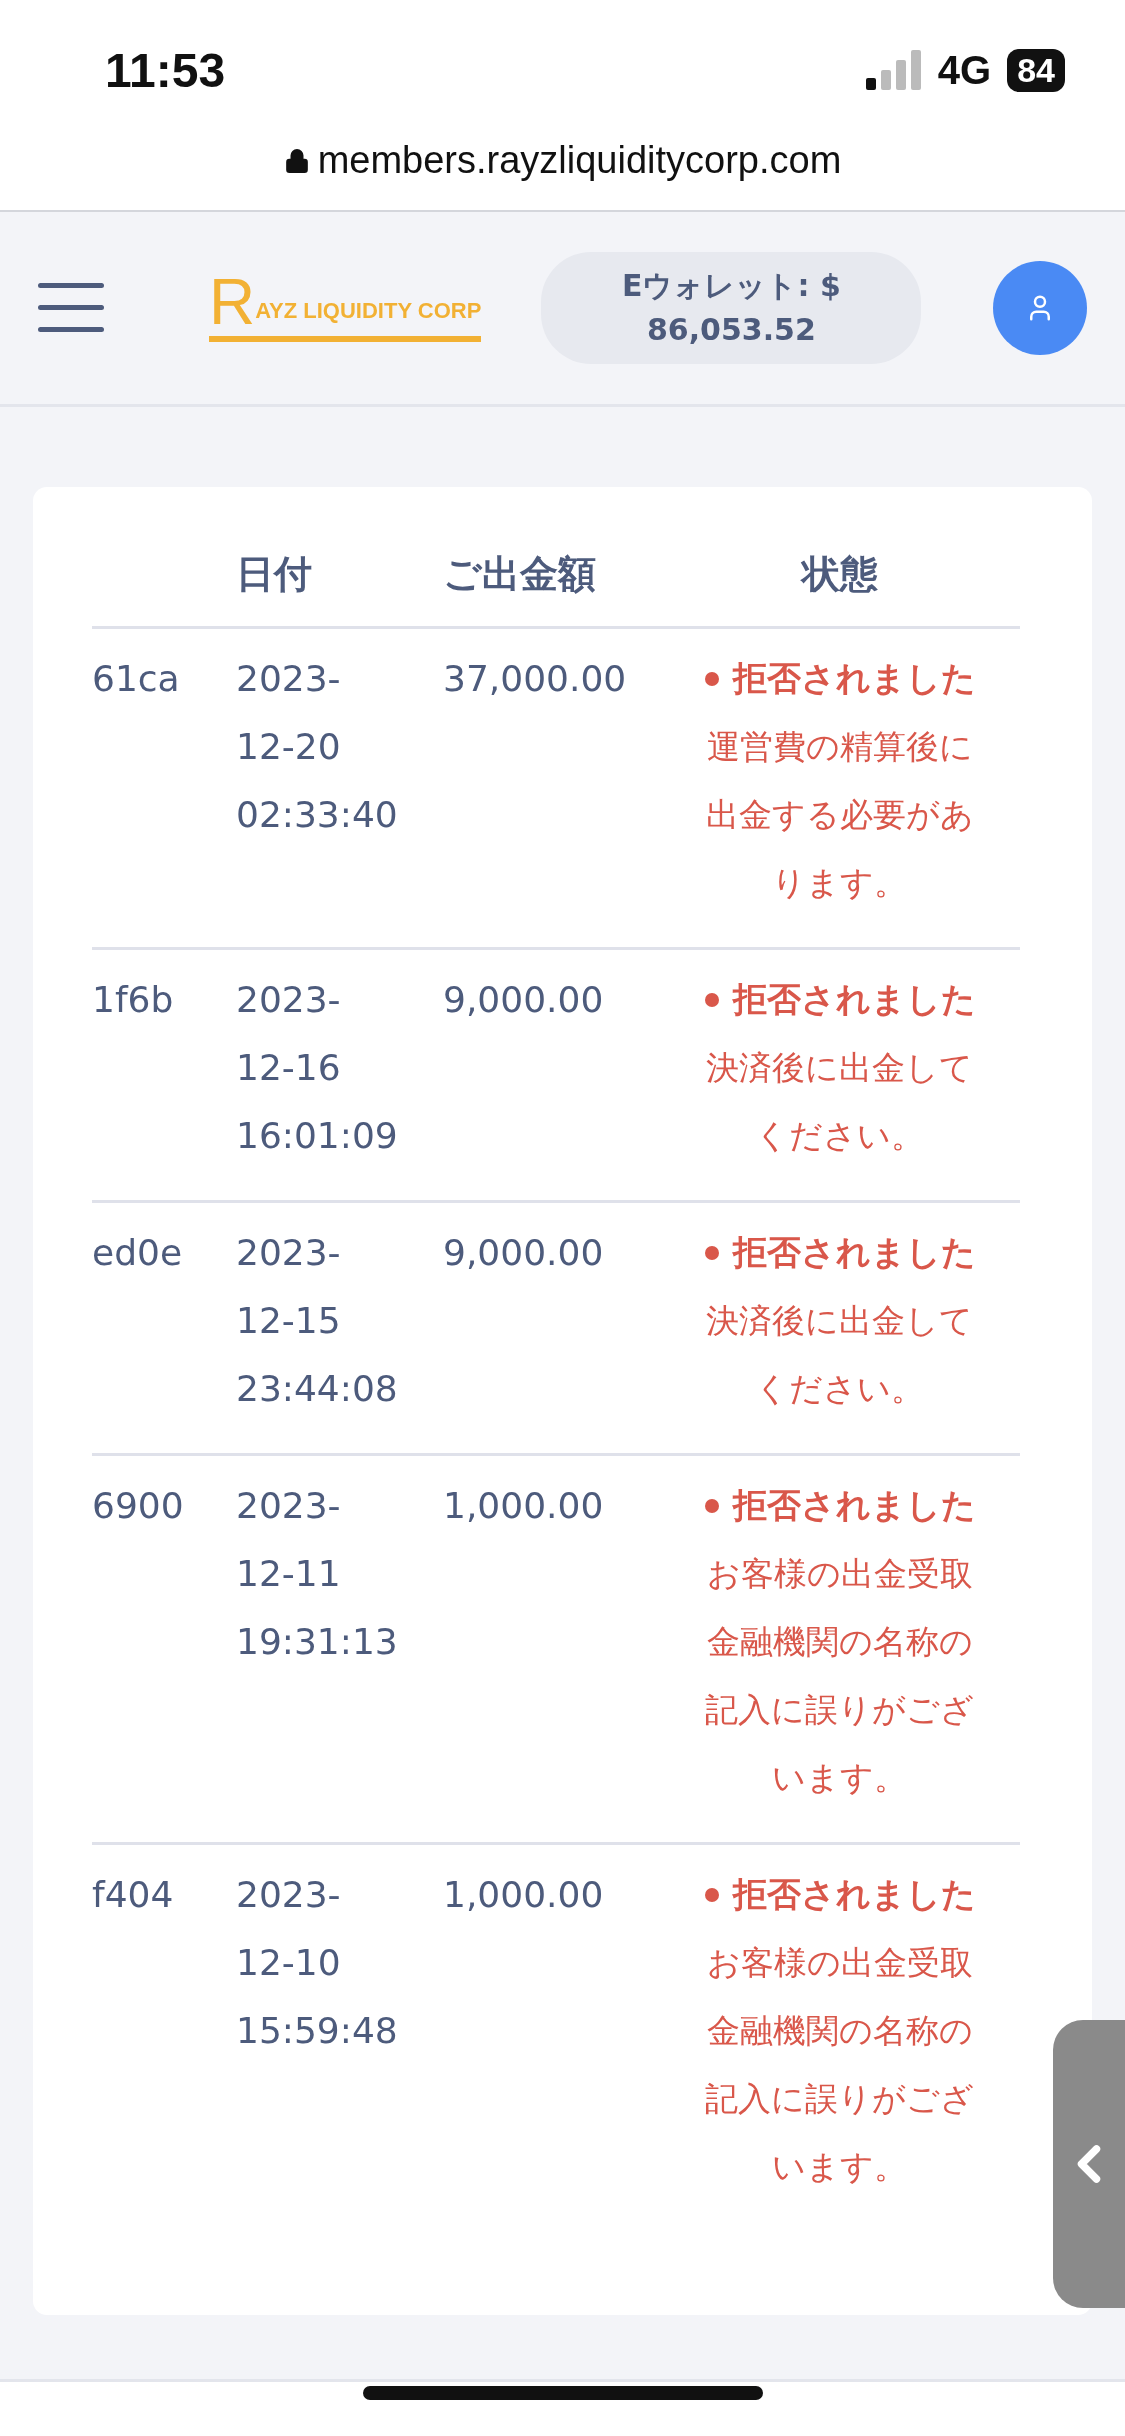 This screenshot has width=1125, height=2436. Describe the element at coordinates (339, 578) in the screenshot. I see `column-header: 日付` at that location.